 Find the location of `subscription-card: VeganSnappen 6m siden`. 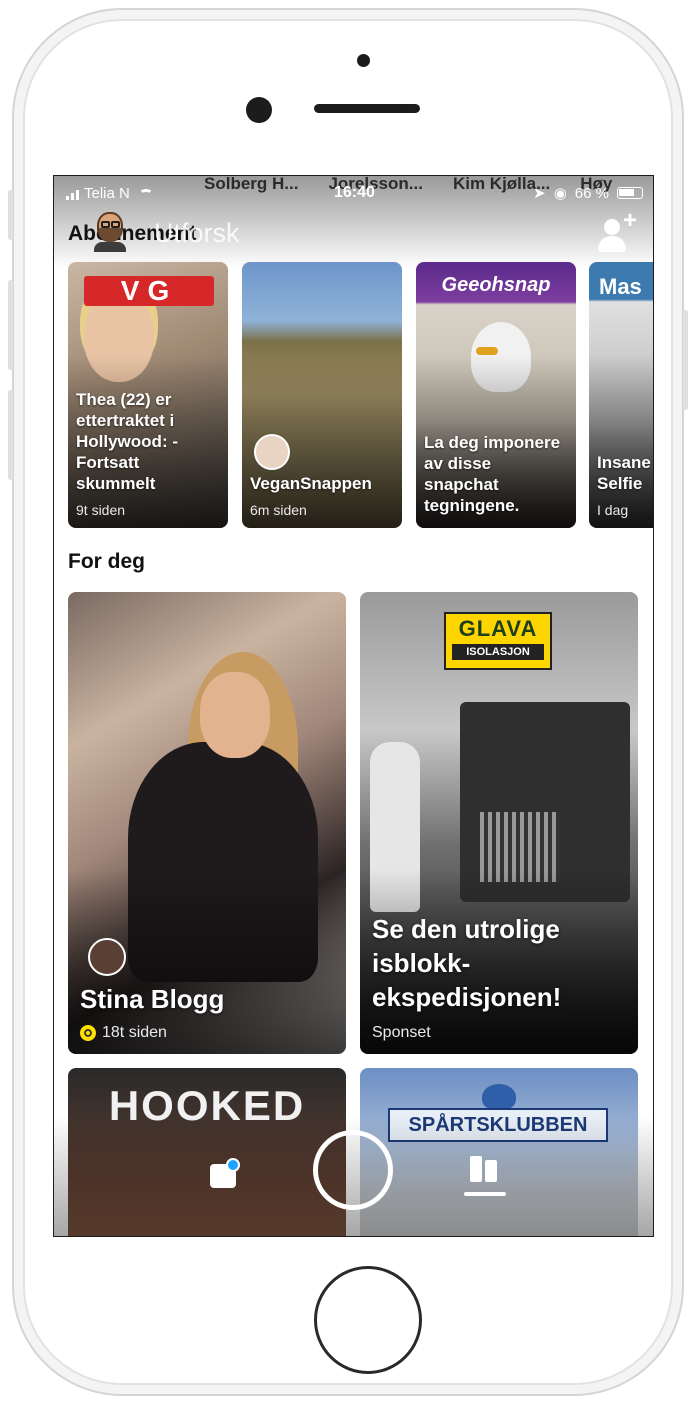

subscription-card: VeganSnappen 6m siden is located at coordinates (322, 395).